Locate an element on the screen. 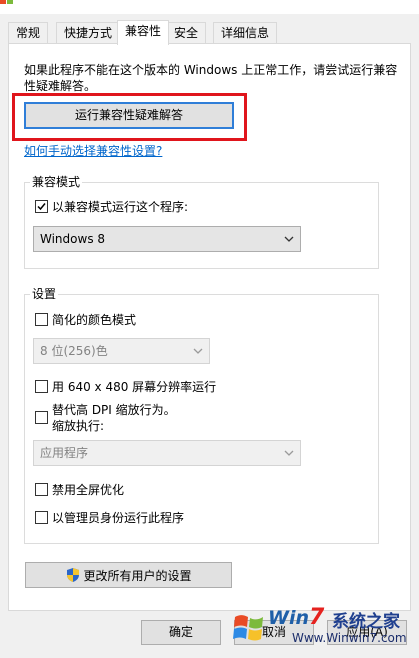  reduced-color-checkbox: 简化的颜色模式 is located at coordinates (85, 320).